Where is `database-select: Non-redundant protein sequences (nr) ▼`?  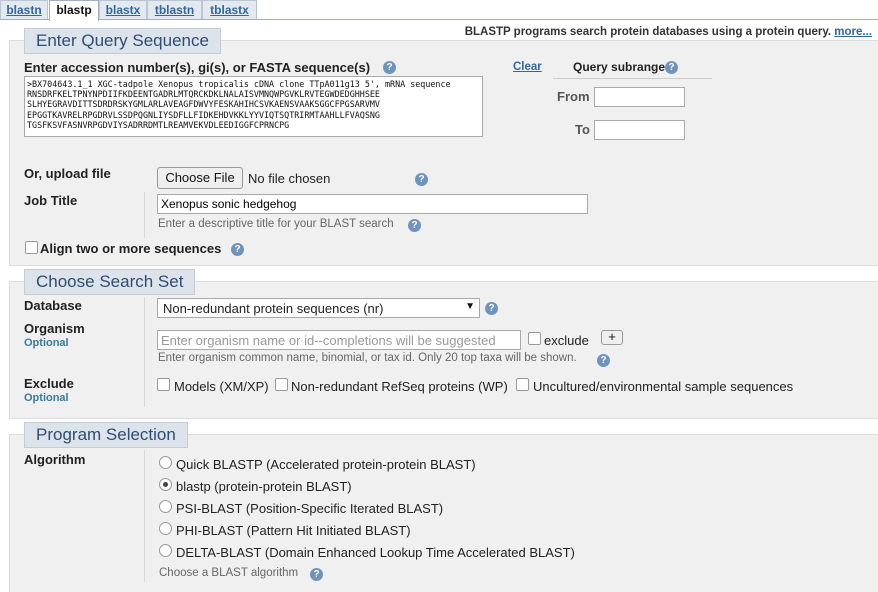 database-select: Non-redundant protein sequences (nr) ▼ is located at coordinates (318, 308).